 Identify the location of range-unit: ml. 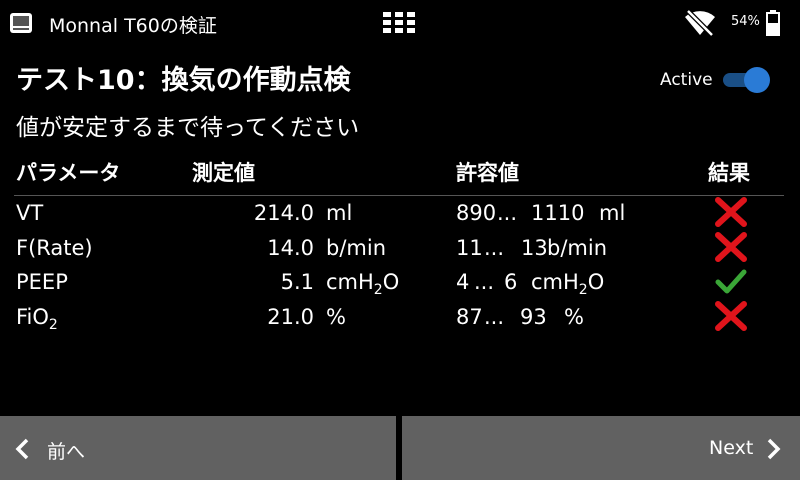
(612, 213).